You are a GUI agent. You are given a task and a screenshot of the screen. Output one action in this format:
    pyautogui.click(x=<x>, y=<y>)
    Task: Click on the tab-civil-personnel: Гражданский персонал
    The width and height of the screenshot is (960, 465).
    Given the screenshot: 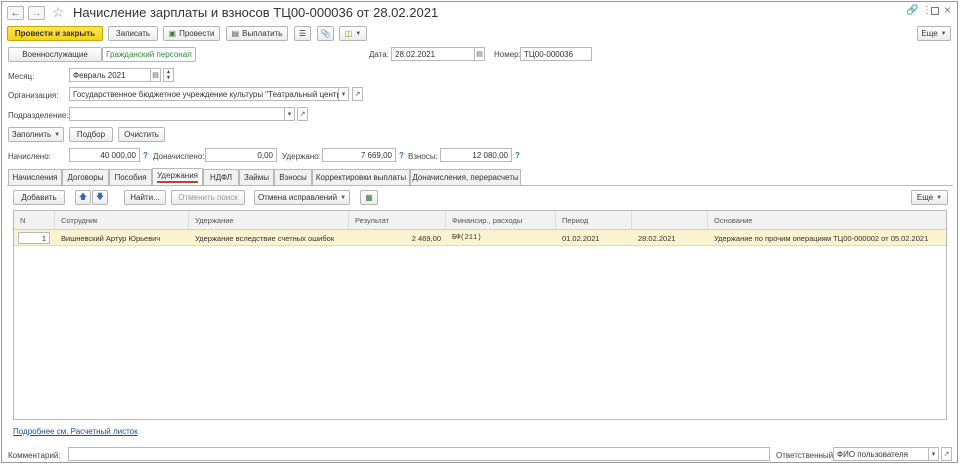 What is the action you would take?
    pyautogui.click(x=149, y=54)
    